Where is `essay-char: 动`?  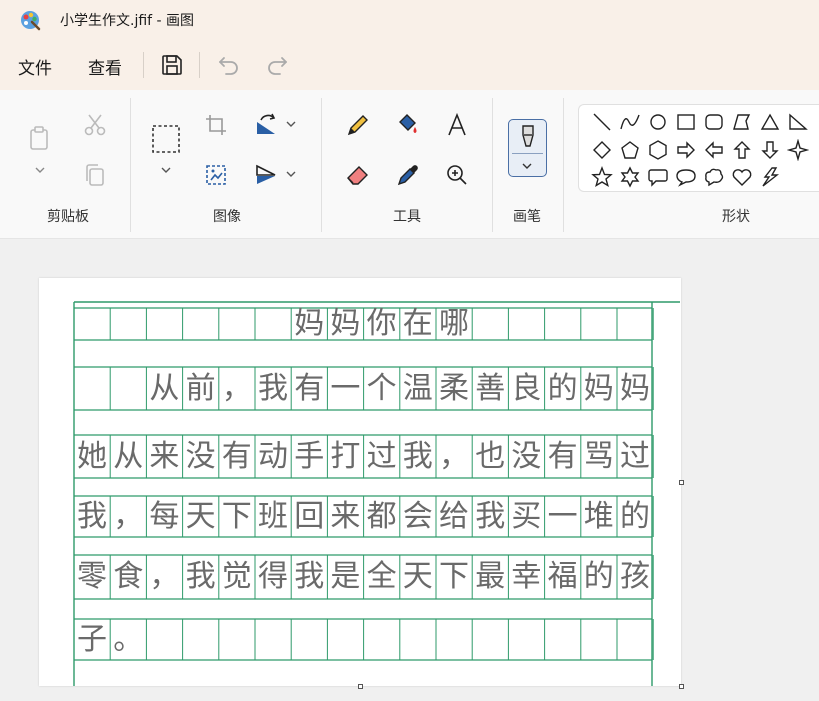
essay-char: 动 is located at coordinates (273, 456).